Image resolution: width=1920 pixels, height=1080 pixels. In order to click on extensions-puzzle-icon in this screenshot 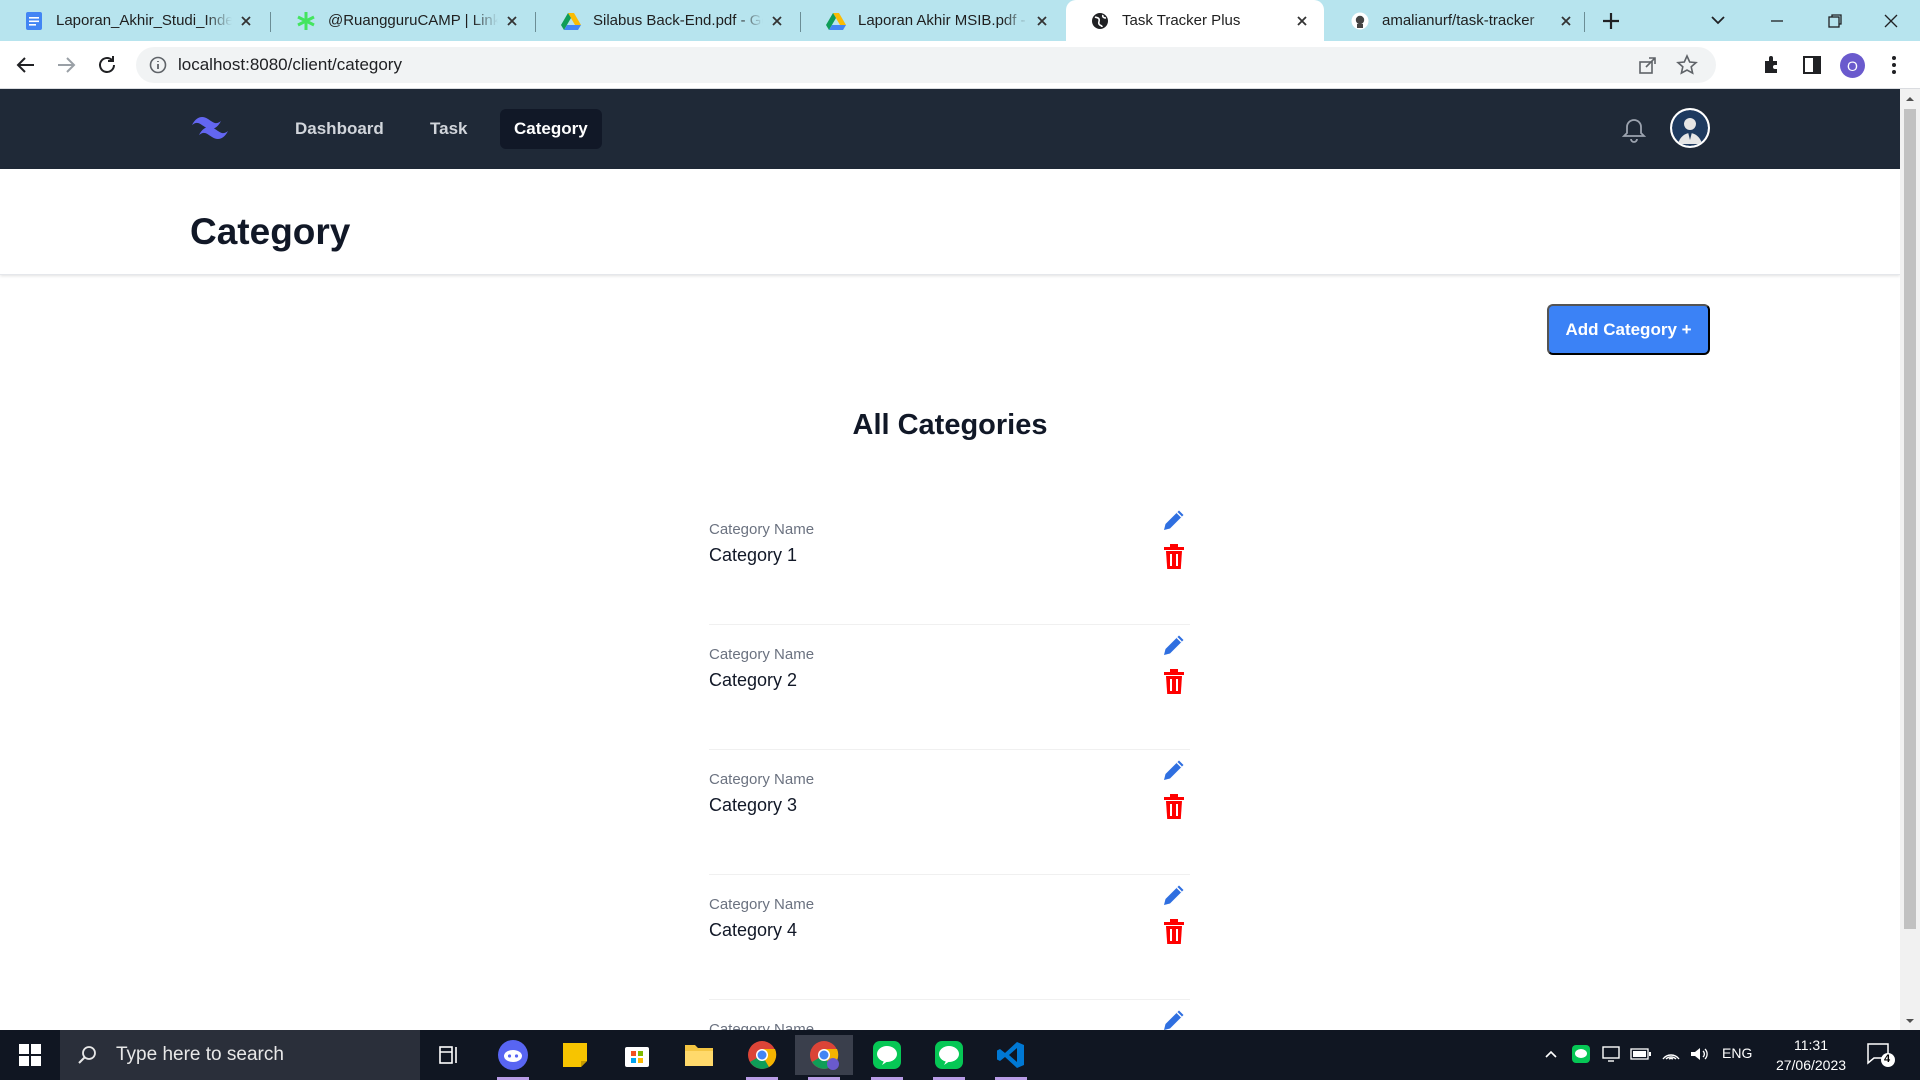, I will do `click(1772, 65)`.